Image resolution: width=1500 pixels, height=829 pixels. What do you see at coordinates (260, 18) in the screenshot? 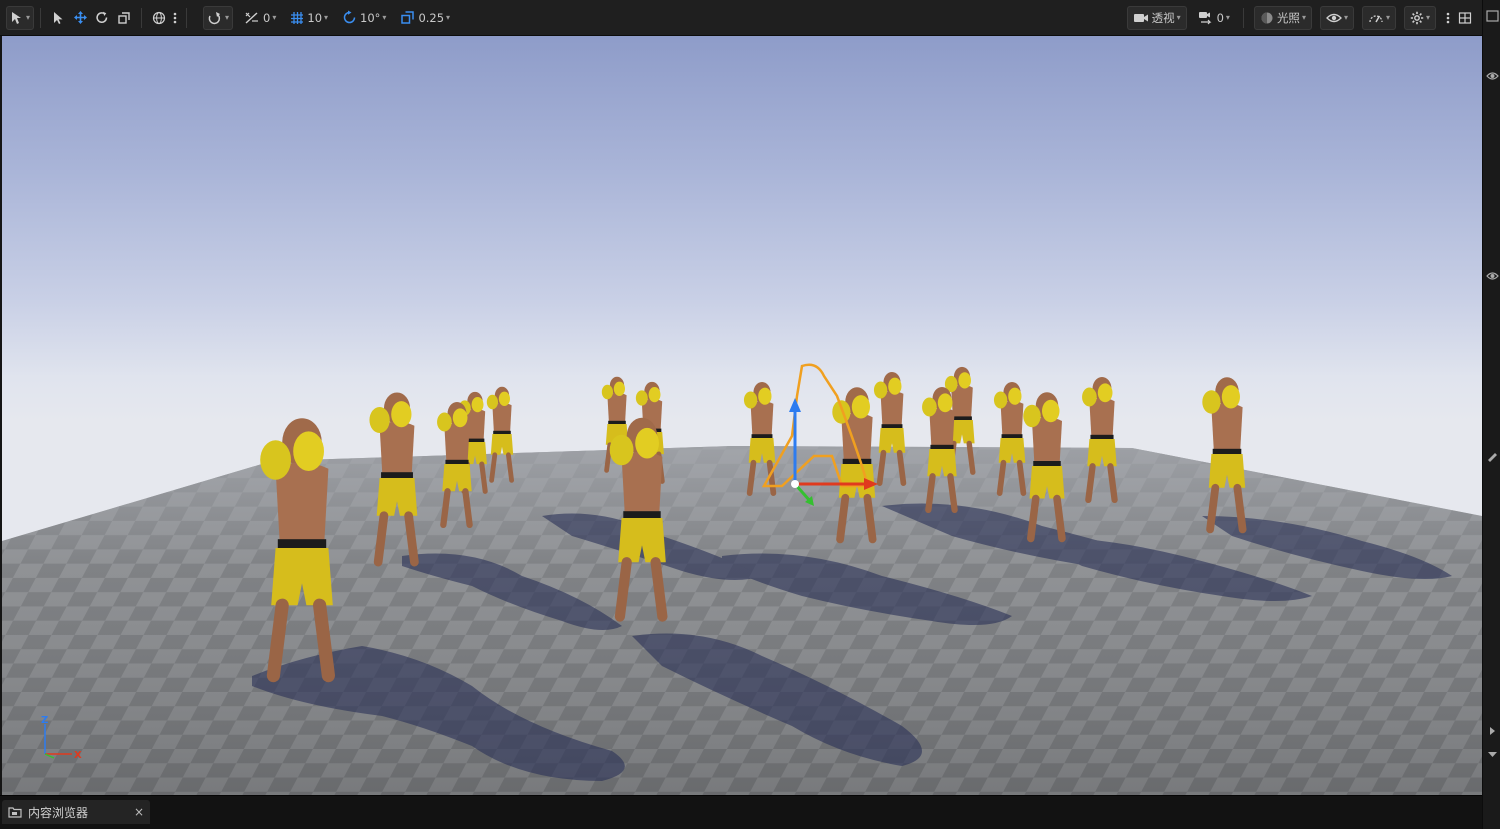
I see `surface-snap-dropdown: 0 ▾` at bounding box center [260, 18].